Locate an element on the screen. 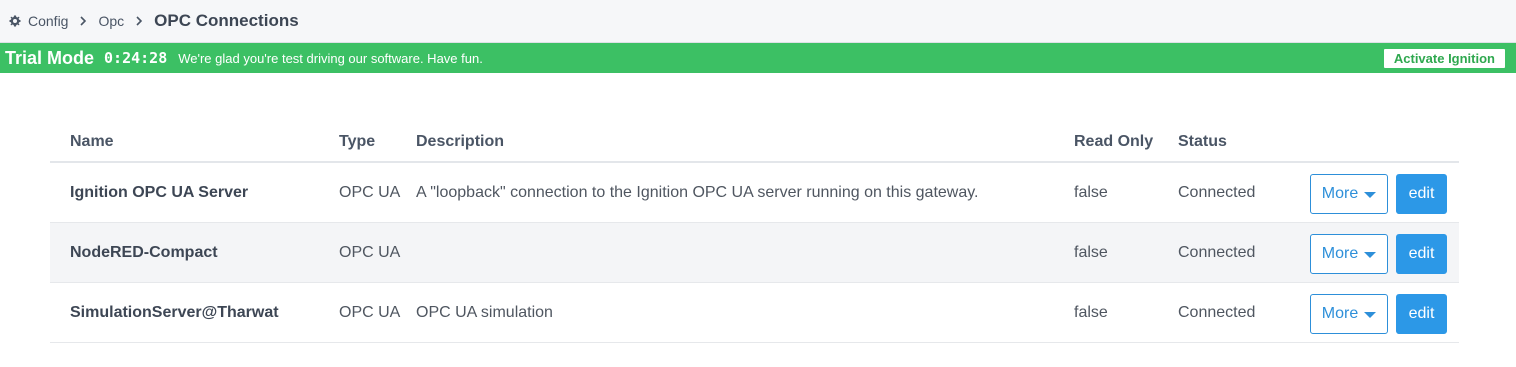 The width and height of the screenshot is (1516, 367). trial-title: Trial Mode is located at coordinates (50, 57).